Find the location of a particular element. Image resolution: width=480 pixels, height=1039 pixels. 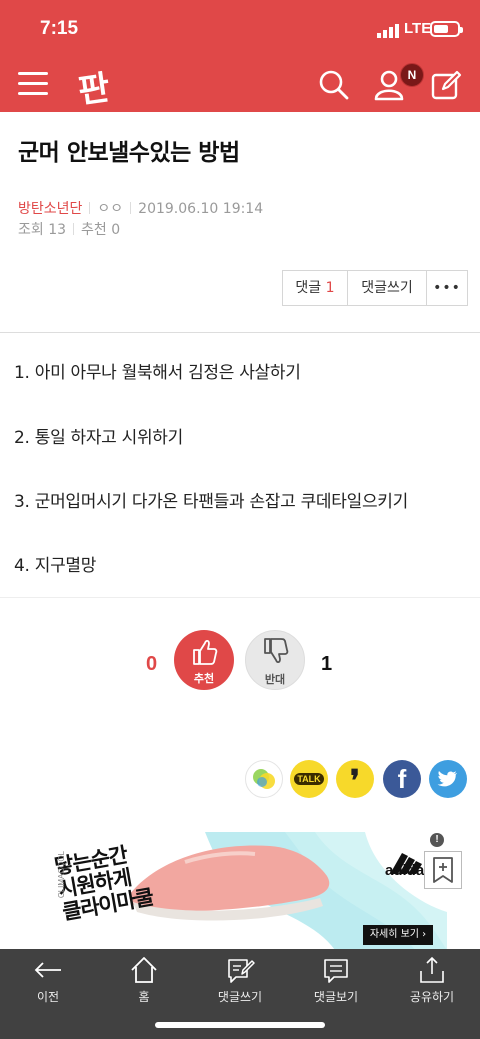

write-comment-button: 댓글쓰기 is located at coordinates (387, 288).